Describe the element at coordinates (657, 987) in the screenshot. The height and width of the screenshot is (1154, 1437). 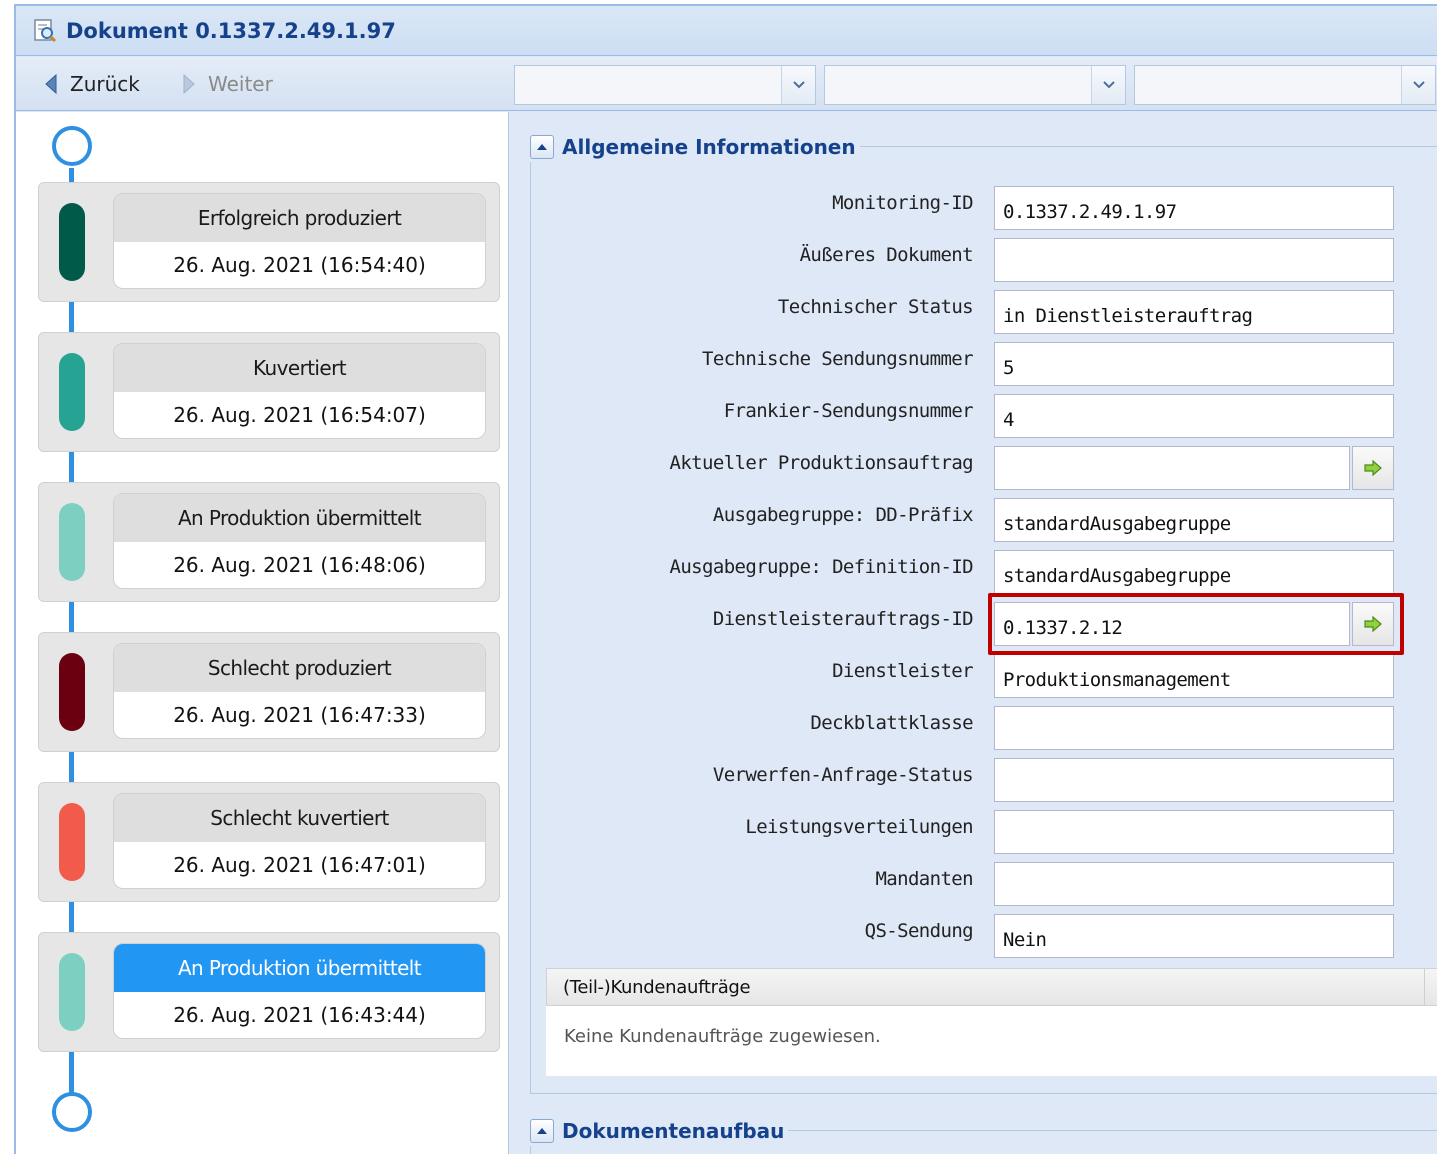
I see `customer-orders-header-label: (Teil-)Kundenaufträge` at that location.